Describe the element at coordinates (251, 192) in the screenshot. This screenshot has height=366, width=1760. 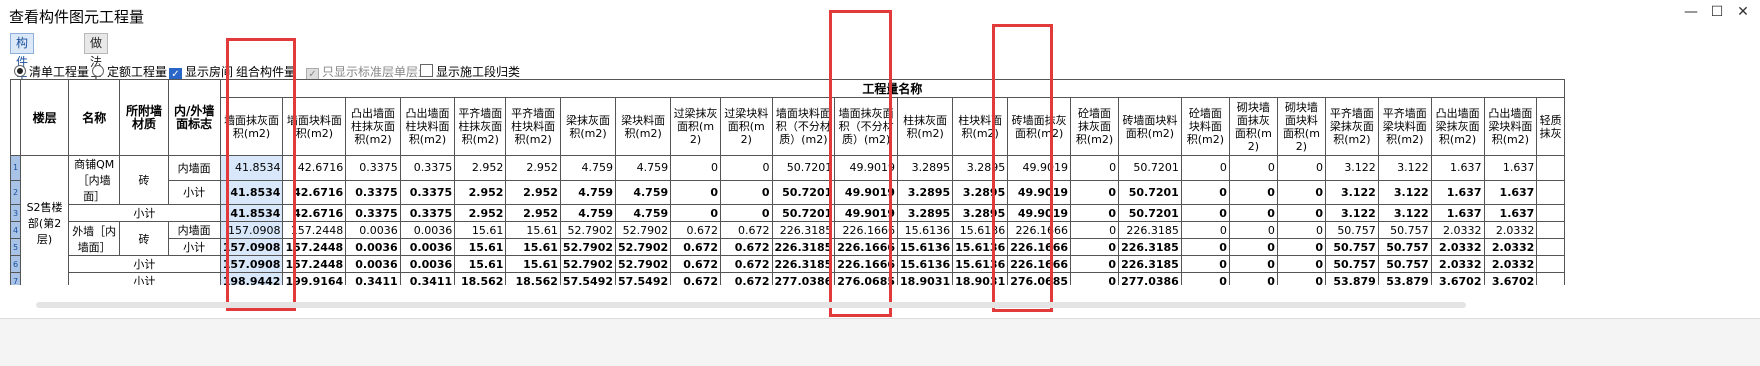
I see `quantity-cell: 41.8534` at that location.